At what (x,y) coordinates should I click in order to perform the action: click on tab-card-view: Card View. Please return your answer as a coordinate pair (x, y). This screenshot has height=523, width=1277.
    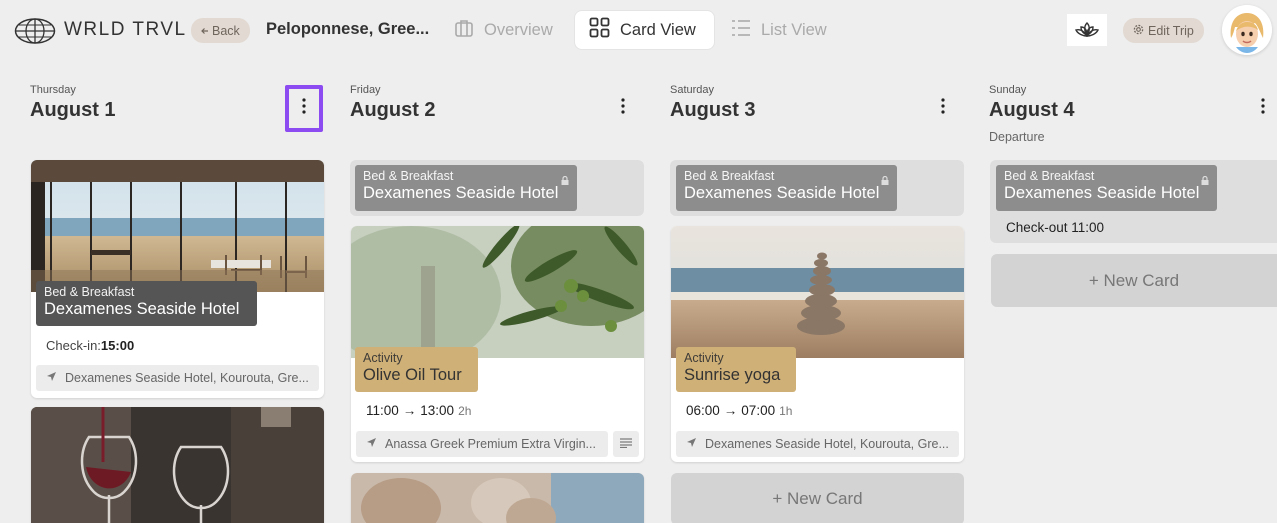
    Looking at the image, I should click on (644, 30).